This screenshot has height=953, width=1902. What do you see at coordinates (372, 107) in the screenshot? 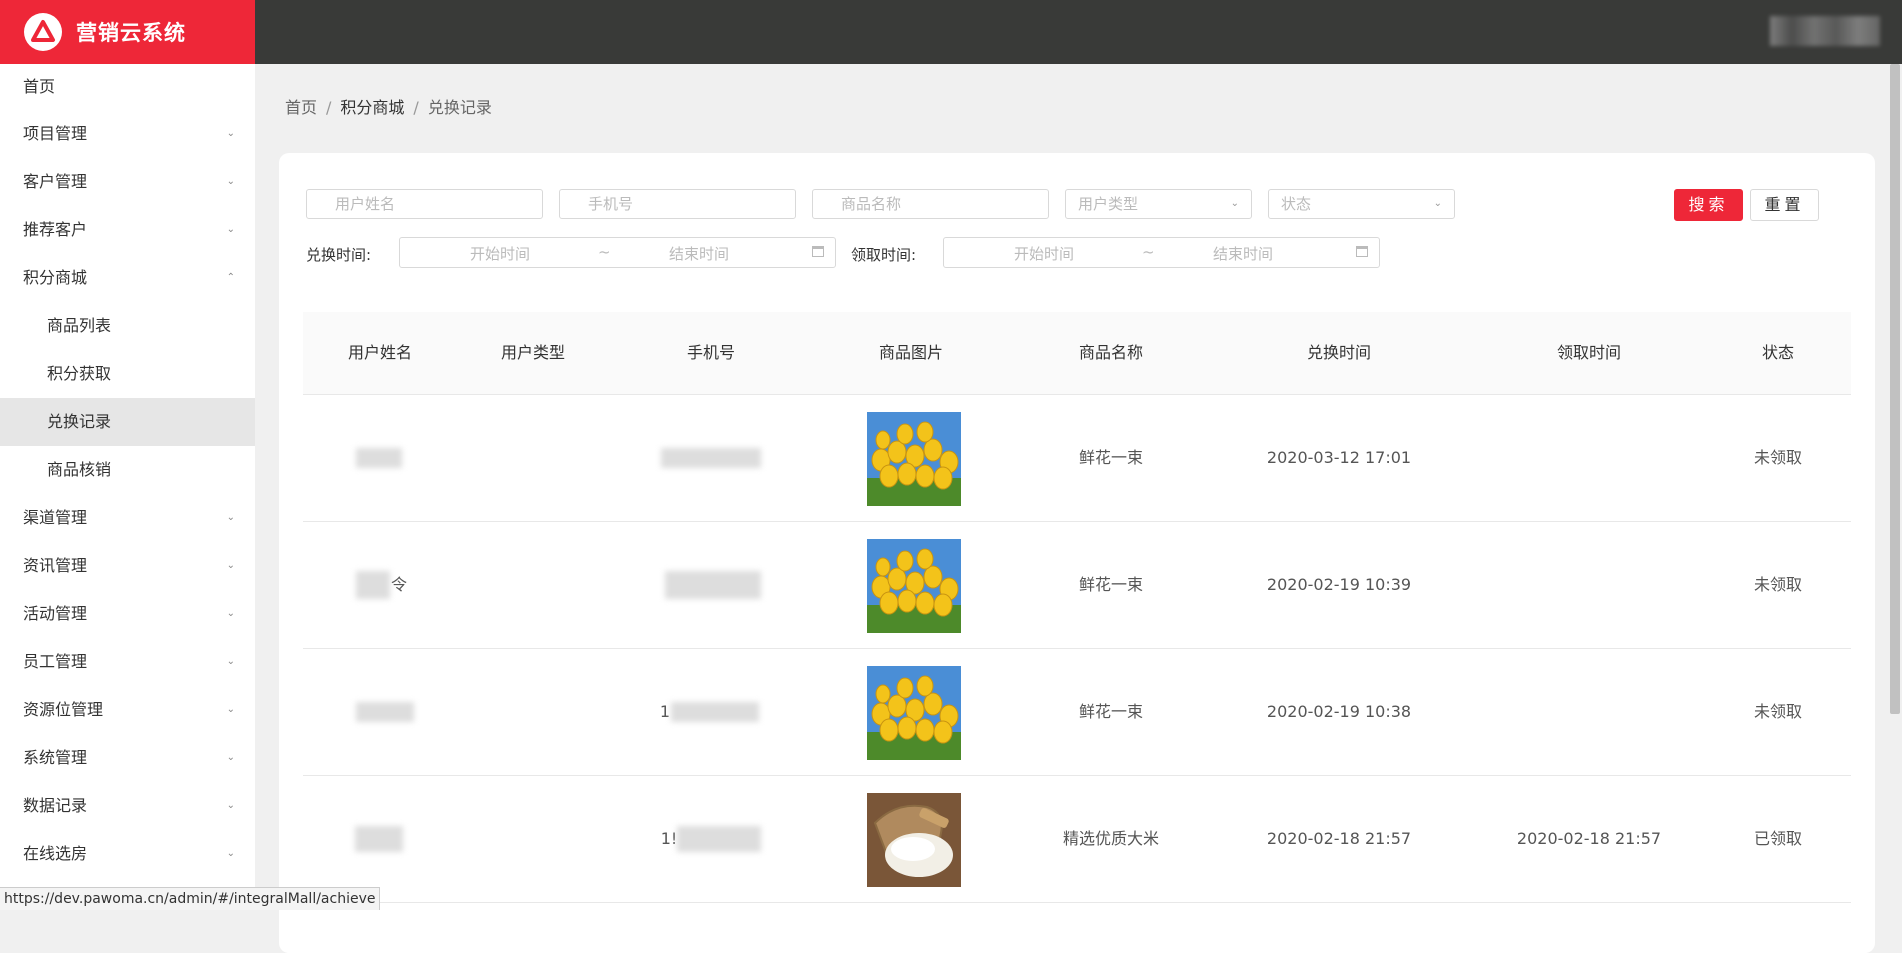
I see `breadcrumb-section: 积分商城` at bounding box center [372, 107].